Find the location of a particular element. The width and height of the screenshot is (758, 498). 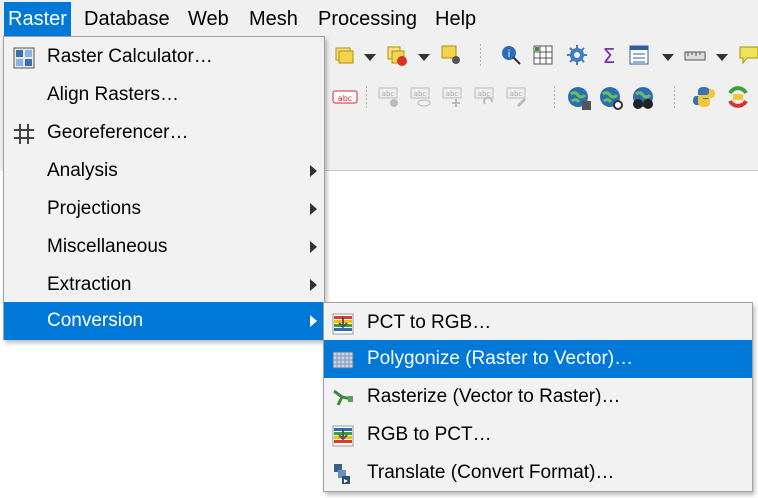

select-by-location-icon is located at coordinates (451, 55).